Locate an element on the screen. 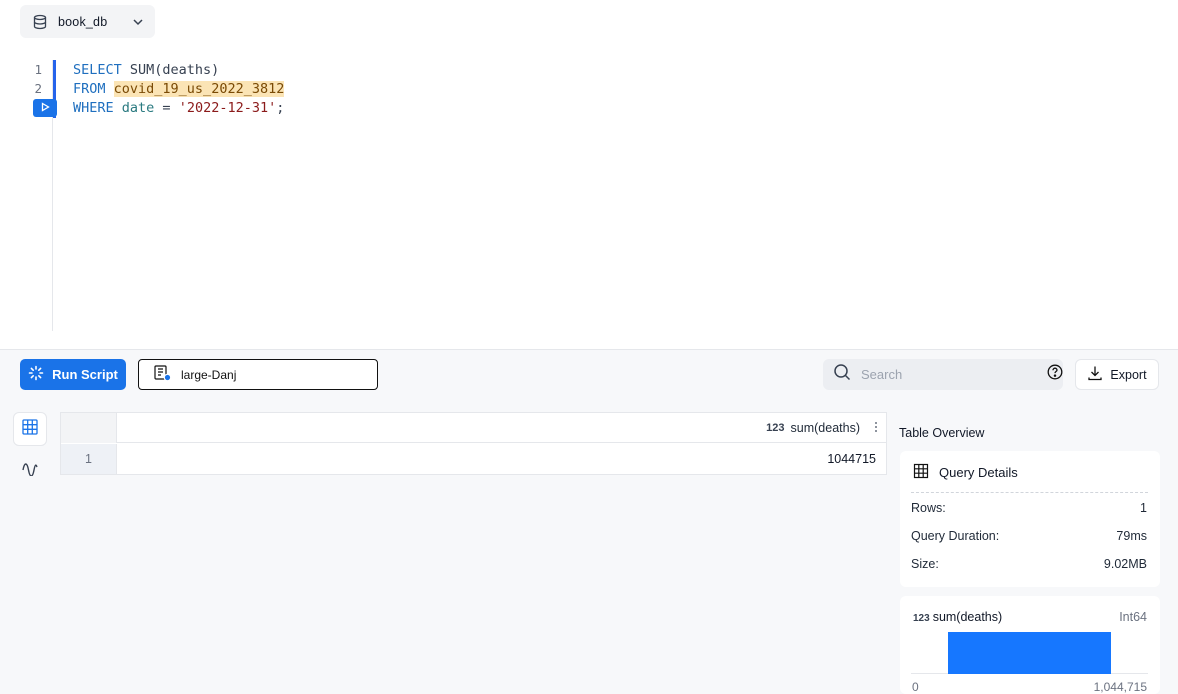 This screenshot has height=694, width=1178. export-label: Export is located at coordinates (1128, 374).